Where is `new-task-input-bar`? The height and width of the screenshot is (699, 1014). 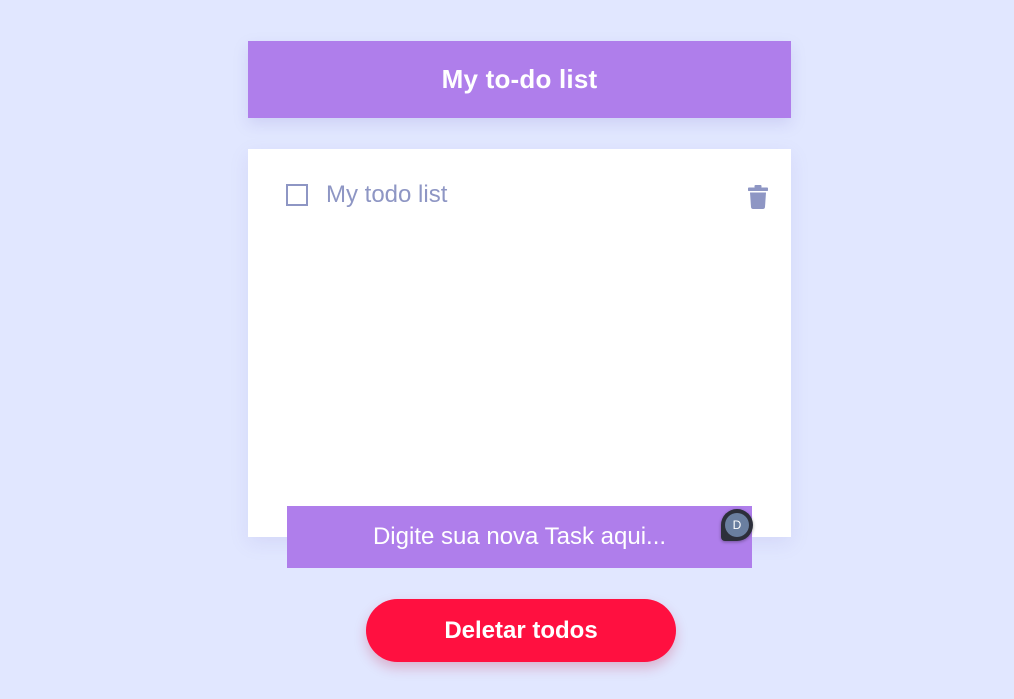
new-task-input-bar is located at coordinates (519, 537).